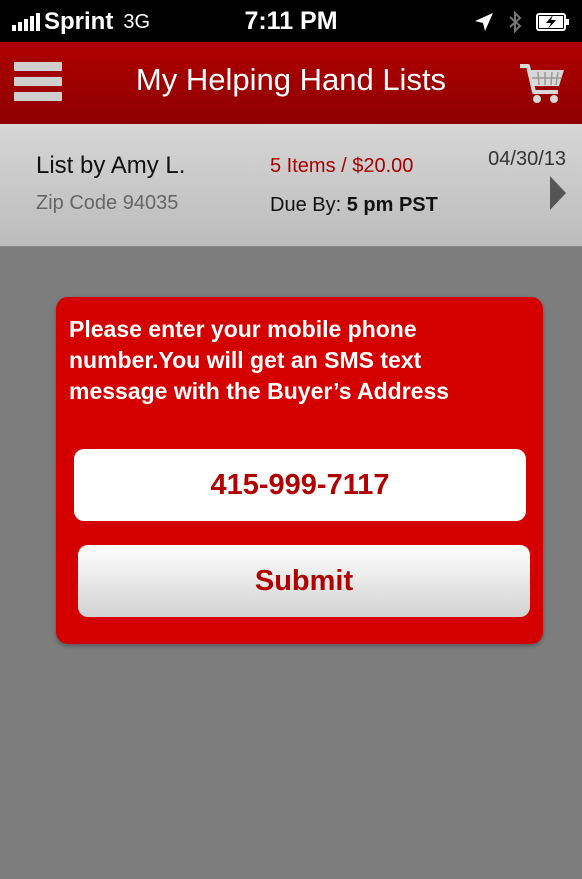  What do you see at coordinates (111, 165) in the screenshot?
I see `list-owner: List by Amy L.` at bounding box center [111, 165].